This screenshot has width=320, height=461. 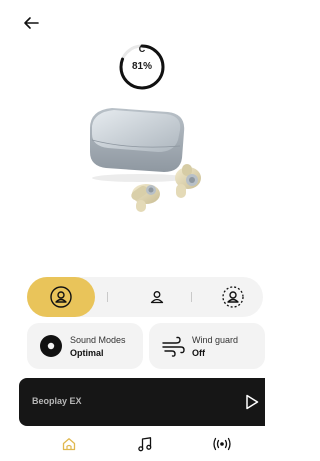 What do you see at coordinates (198, 353) in the screenshot?
I see `wind-guard-value: Off` at bounding box center [198, 353].